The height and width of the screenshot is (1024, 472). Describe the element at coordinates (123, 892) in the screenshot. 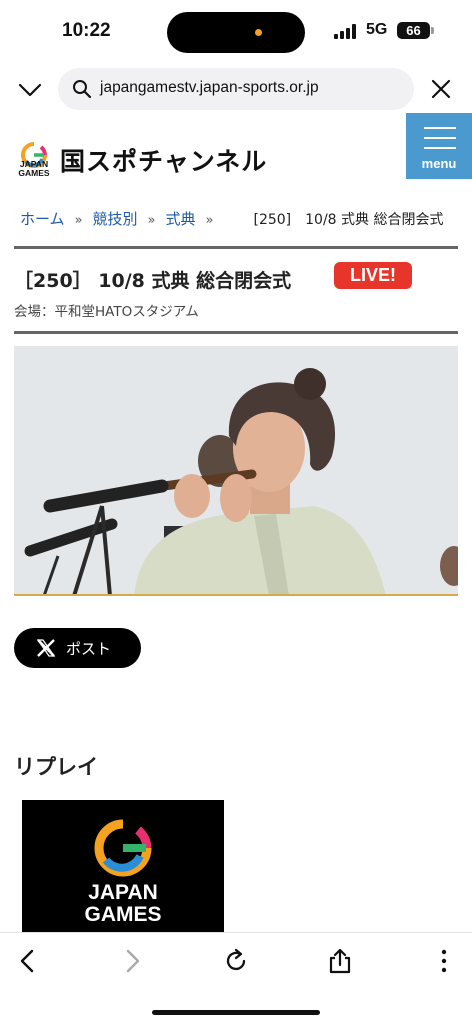

I see `replay-wordmark-line-1: JAPAN` at that location.